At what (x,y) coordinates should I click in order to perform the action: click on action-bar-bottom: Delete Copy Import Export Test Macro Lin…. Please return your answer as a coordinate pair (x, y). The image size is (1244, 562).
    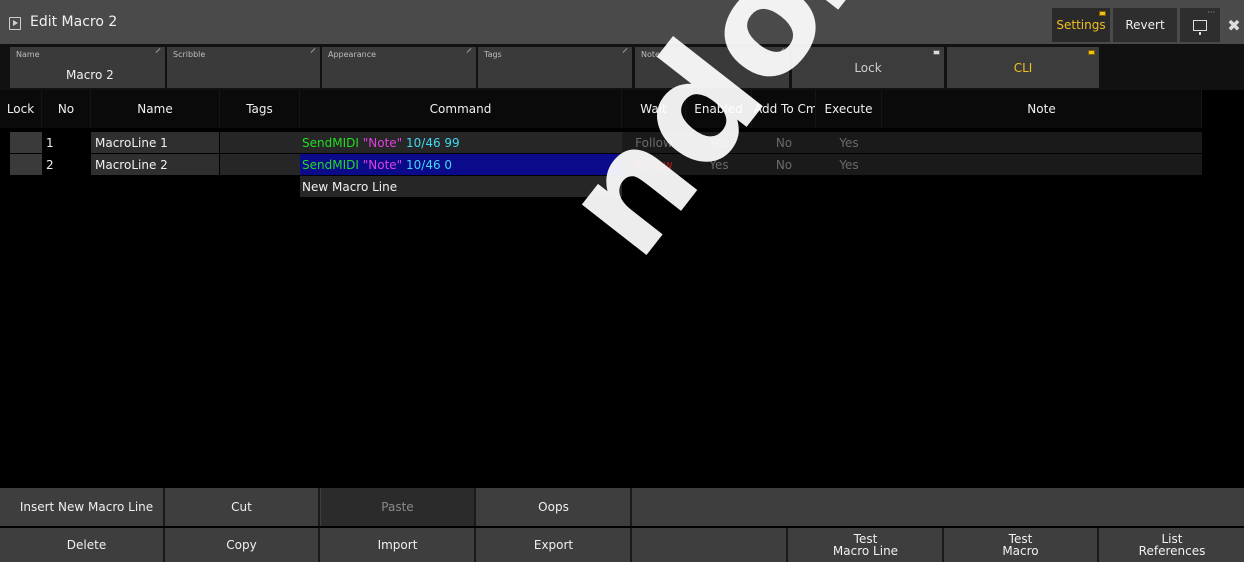
    Looking at the image, I should click on (622, 545).